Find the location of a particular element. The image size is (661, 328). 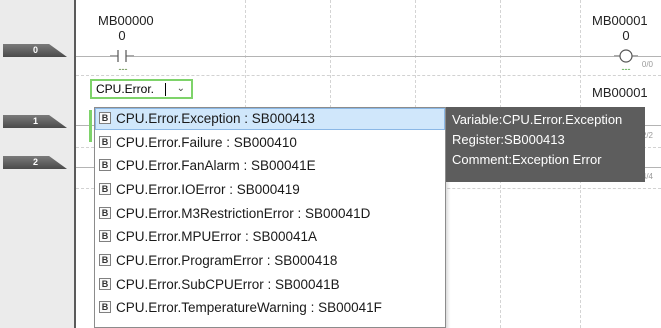

autocomplete-item-label: CPU.Error.SubCPUError : SB00041B is located at coordinates (228, 284).